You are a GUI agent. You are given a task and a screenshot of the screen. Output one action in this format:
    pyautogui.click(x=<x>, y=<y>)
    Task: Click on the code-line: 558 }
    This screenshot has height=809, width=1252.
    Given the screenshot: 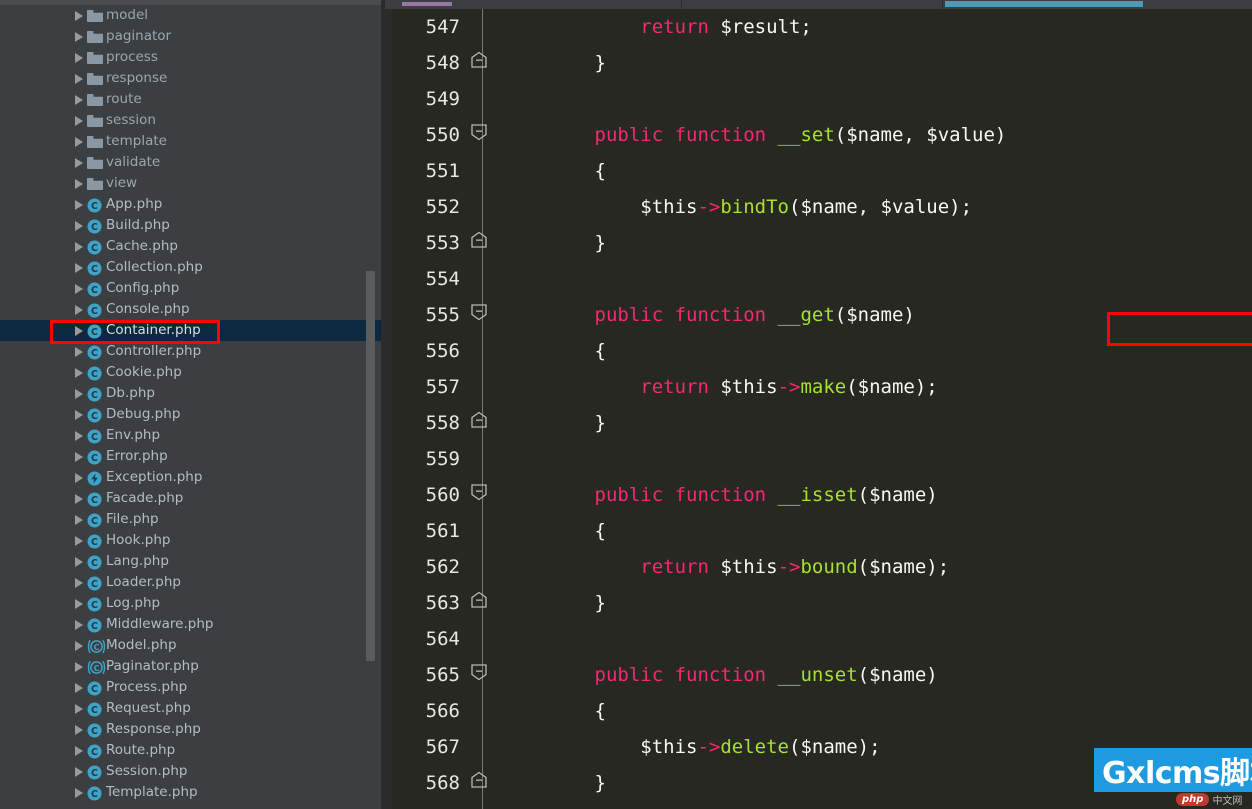 What is the action you would take?
    pyautogui.click(x=818, y=423)
    